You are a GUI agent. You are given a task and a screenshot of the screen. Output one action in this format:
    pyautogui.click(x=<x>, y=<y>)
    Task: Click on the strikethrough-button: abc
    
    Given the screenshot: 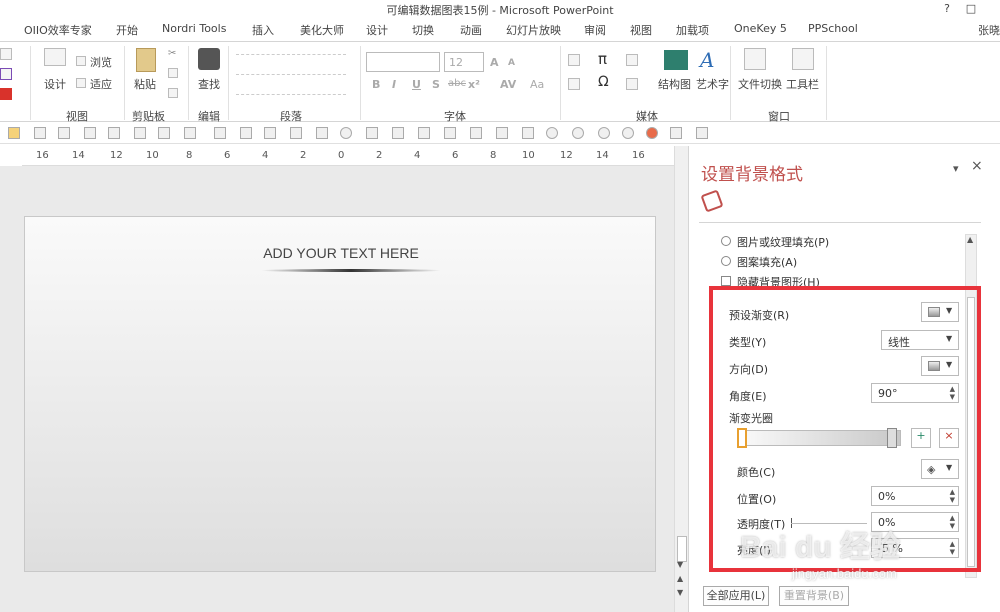 What is the action you would take?
    pyautogui.click(x=457, y=83)
    